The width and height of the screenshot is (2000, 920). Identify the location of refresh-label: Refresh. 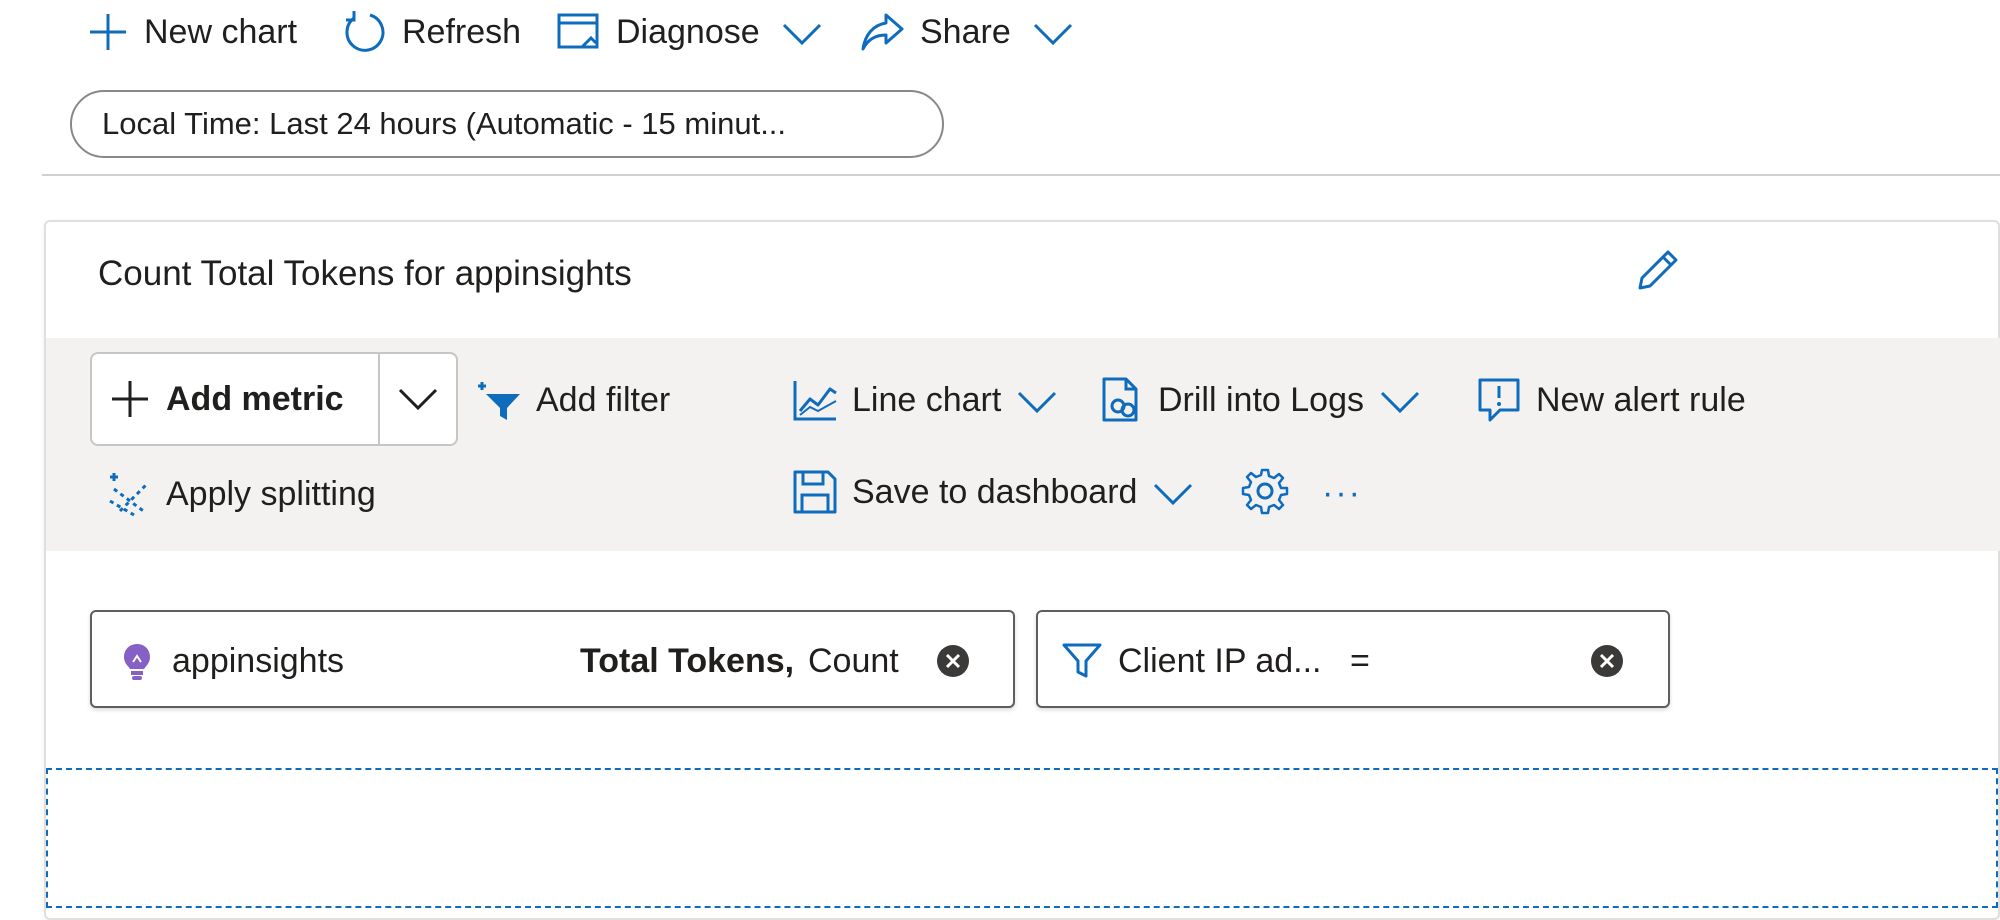
(462, 31).